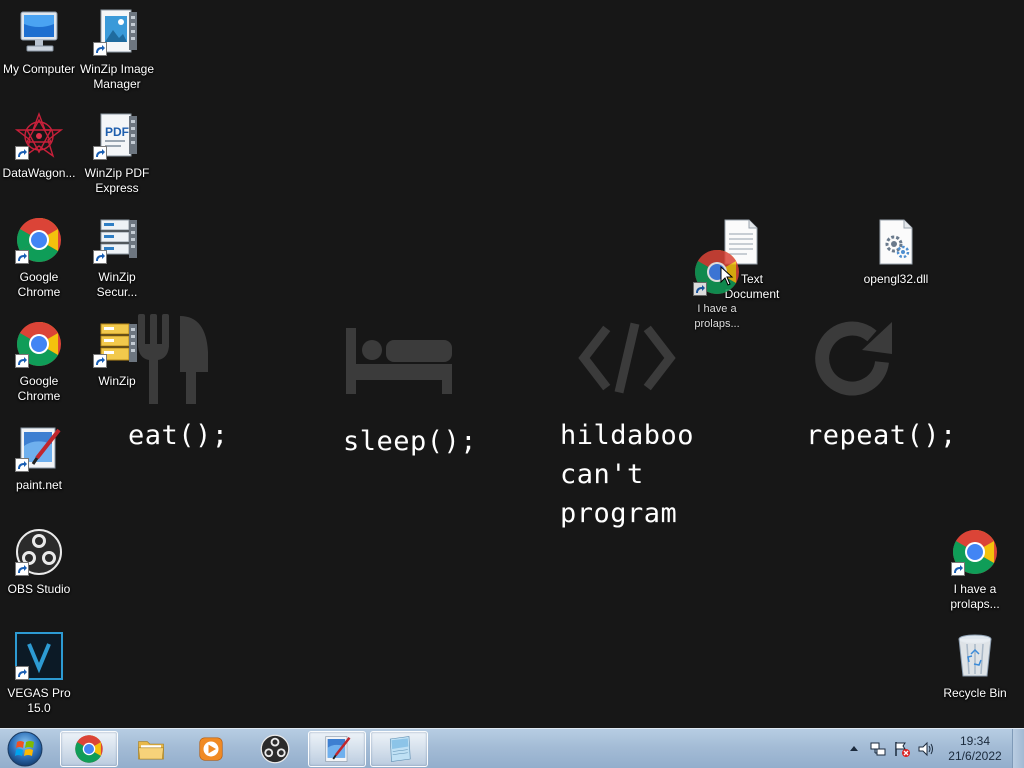 This screenshot has height=768, width=1024. I want to click on media-player-icon, so click(211, 749).